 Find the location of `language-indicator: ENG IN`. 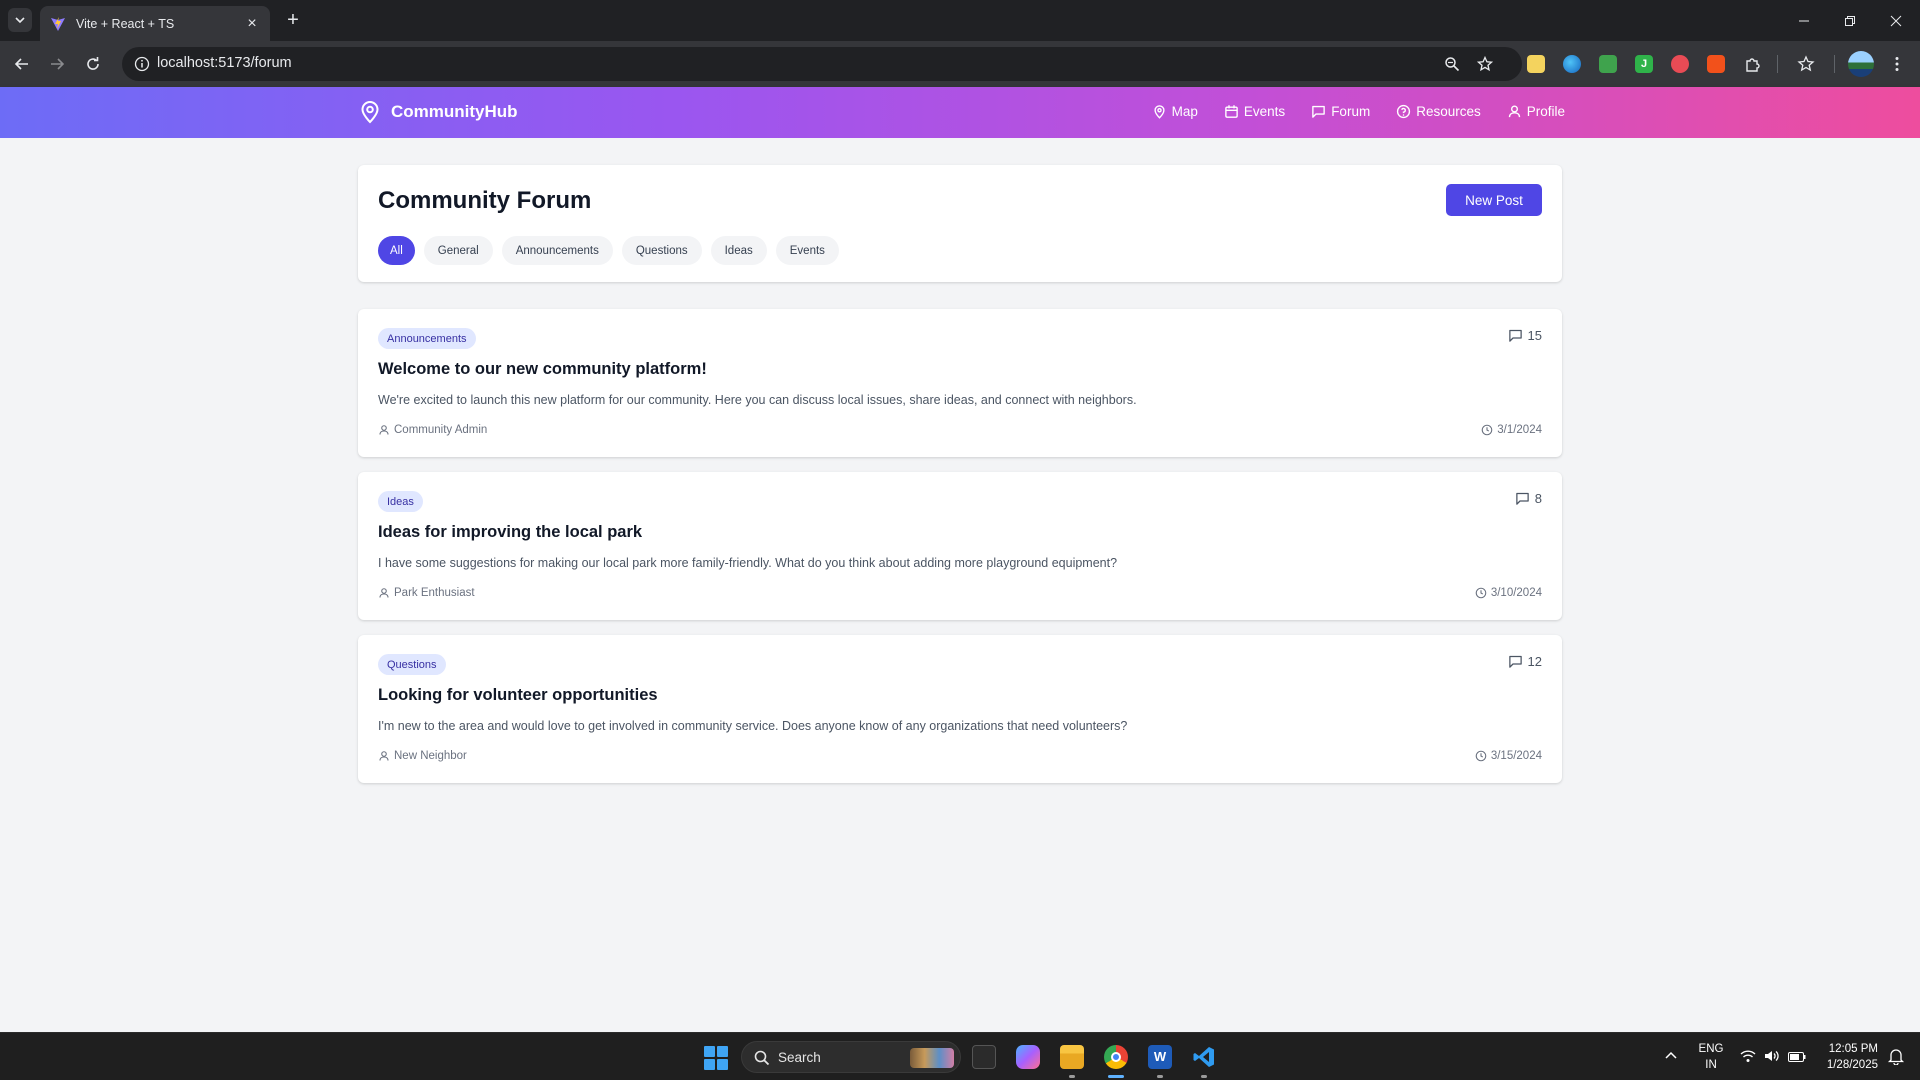

language-indicator: ENG IN is located at coordinates (1711, 1057).